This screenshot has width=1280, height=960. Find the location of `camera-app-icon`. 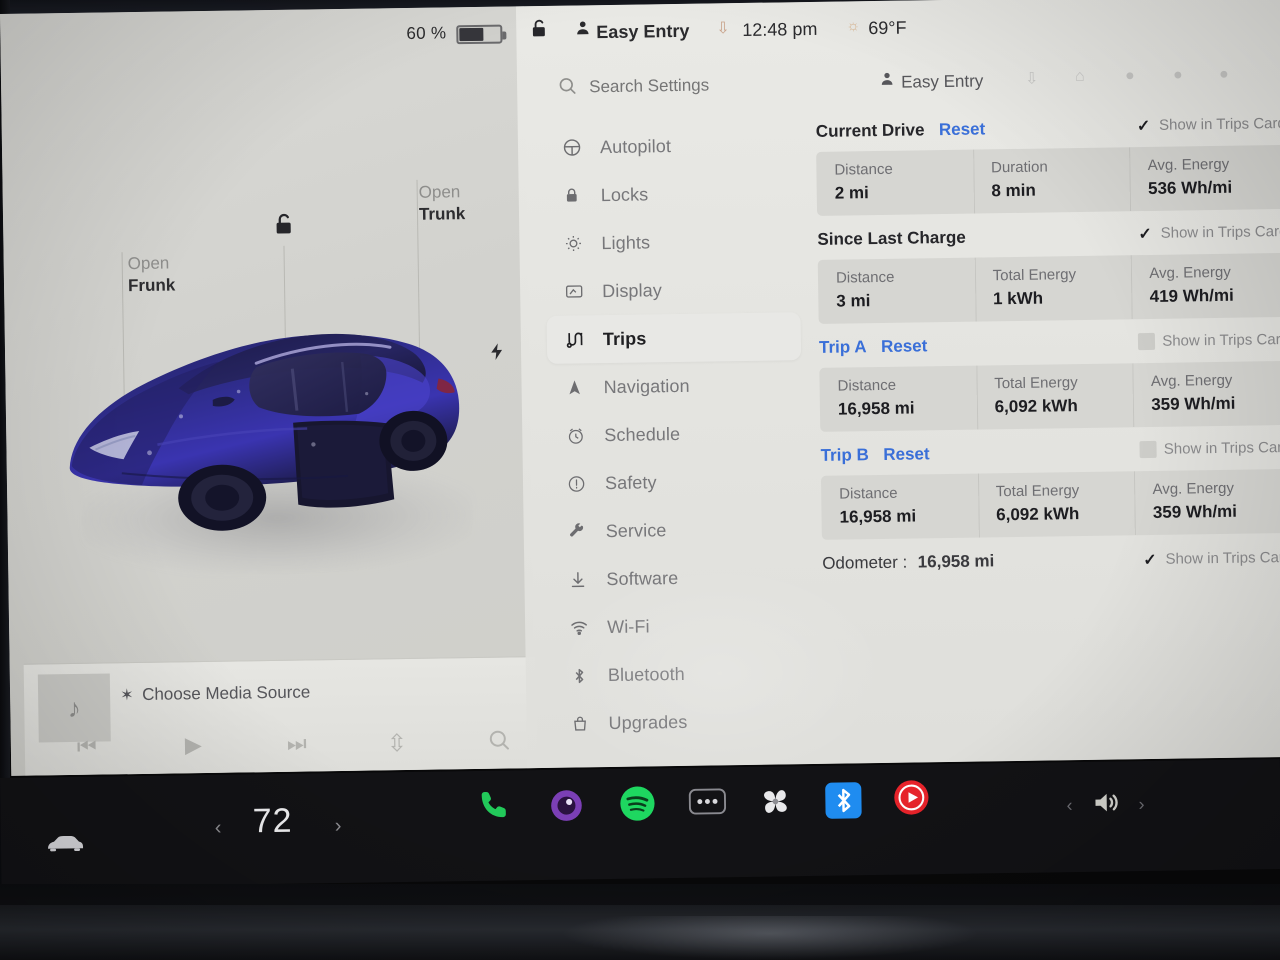

camera-app-icon is located at coordinates (567, 806).